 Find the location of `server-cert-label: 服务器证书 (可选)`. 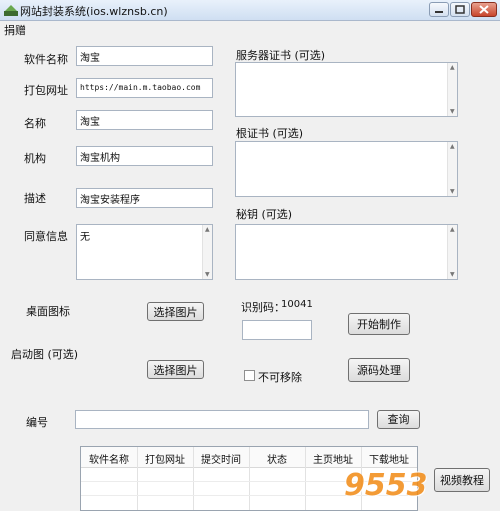

server-cert-label: 服务器证书 (可选) is located at coordinates (281, 55).